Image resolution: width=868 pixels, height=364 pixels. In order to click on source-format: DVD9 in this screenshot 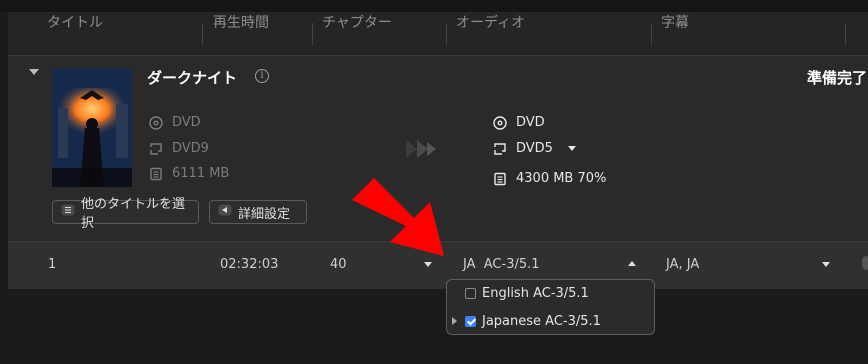, I will do `click(179, 148)`.